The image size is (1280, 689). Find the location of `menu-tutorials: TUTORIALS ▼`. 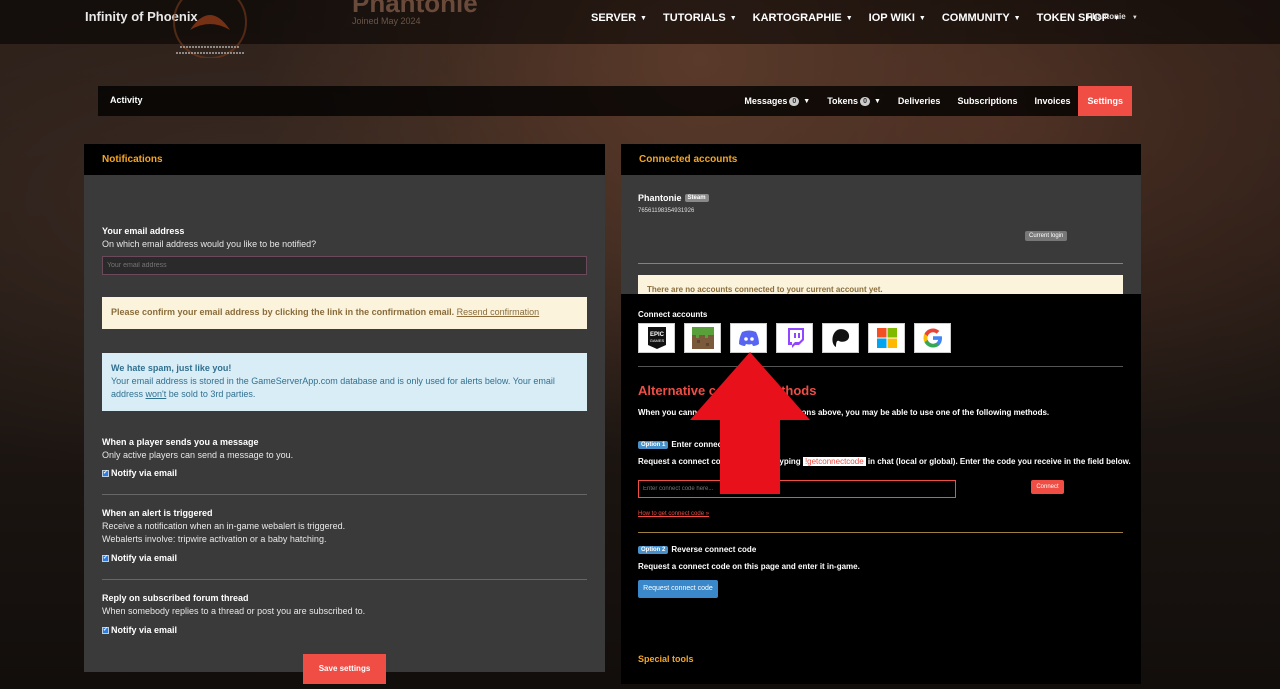

menu-tutorials: TUTORIALS ▼ is located at coordinates (700, 18).